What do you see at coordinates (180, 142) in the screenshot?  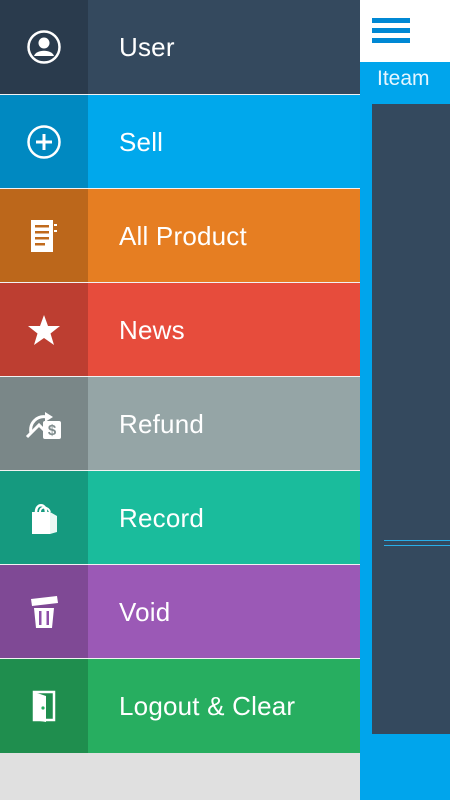 I see `menu-item-sell: Sell` at bounding box center [180, 142].